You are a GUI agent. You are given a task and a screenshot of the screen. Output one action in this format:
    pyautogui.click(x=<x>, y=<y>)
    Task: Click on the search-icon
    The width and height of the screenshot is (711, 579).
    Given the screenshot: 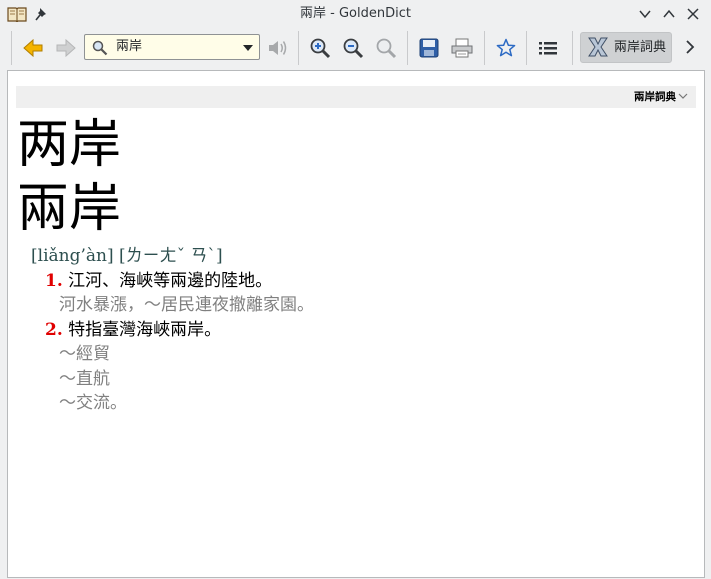 What is the action you would take?
    pyautogui.click(x=100, y=48)
    